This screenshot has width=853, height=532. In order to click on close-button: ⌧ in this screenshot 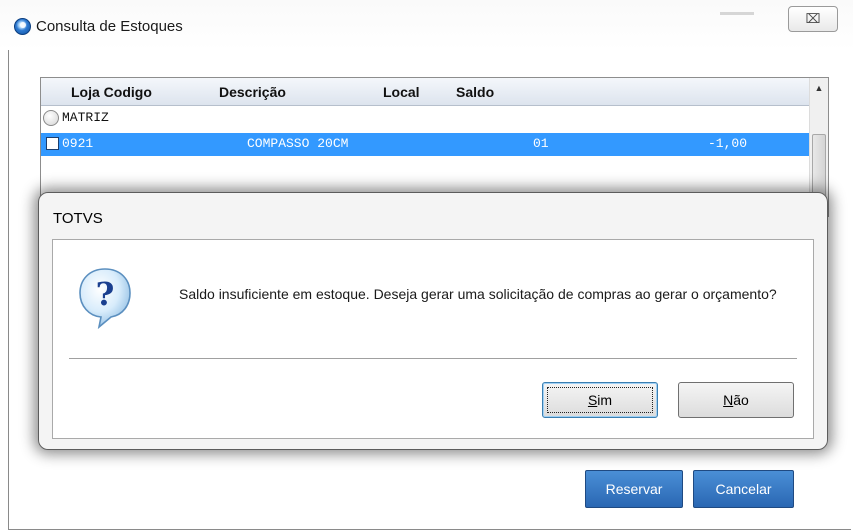, I will do `click(813, 19)`.